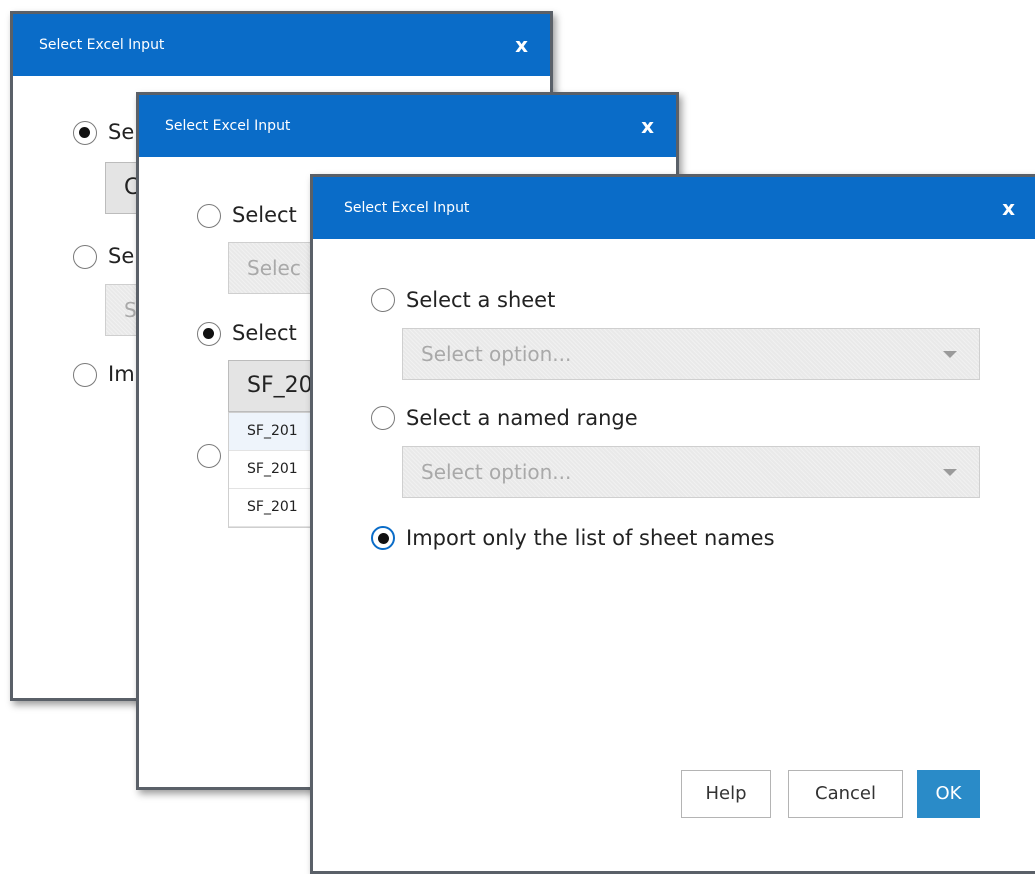  Describe the element at coordinates (948, 794) in the screenshot. I see `ok-button: OK` at that location.